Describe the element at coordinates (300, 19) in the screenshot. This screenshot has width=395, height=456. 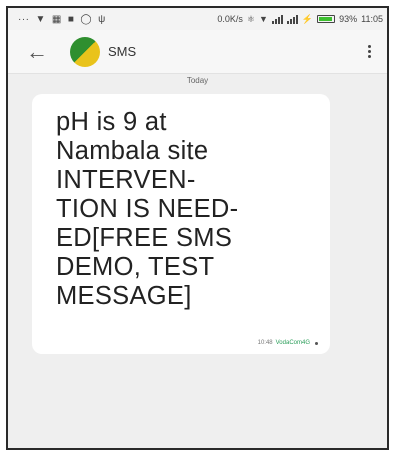
I see `system-status: 0.0K/s ⚛ ▼ ⚡ 93% 11:05` at that location.